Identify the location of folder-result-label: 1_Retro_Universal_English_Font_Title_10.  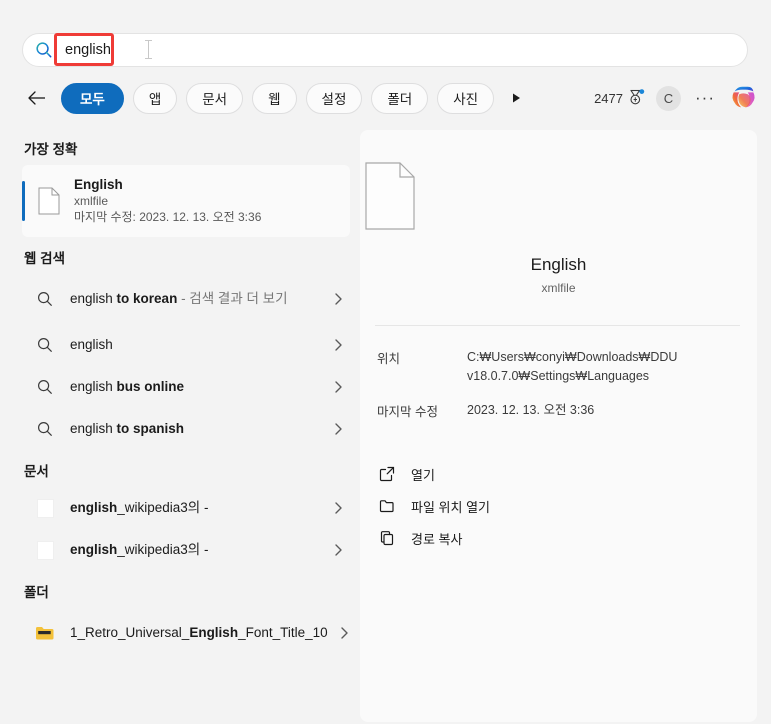
(199, 633).